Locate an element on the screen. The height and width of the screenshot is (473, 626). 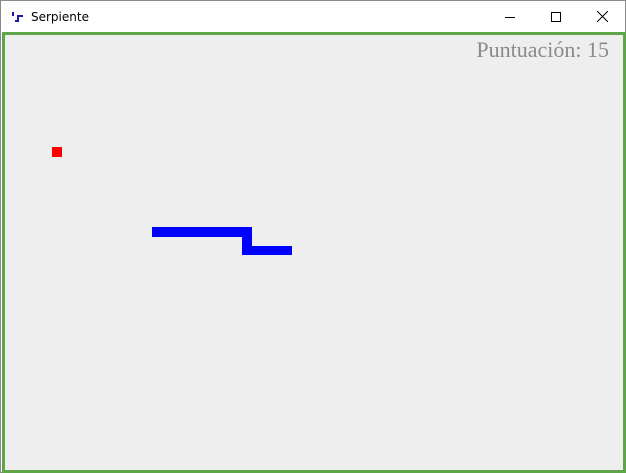
minimize-icon is located at coordinates (510, 17).